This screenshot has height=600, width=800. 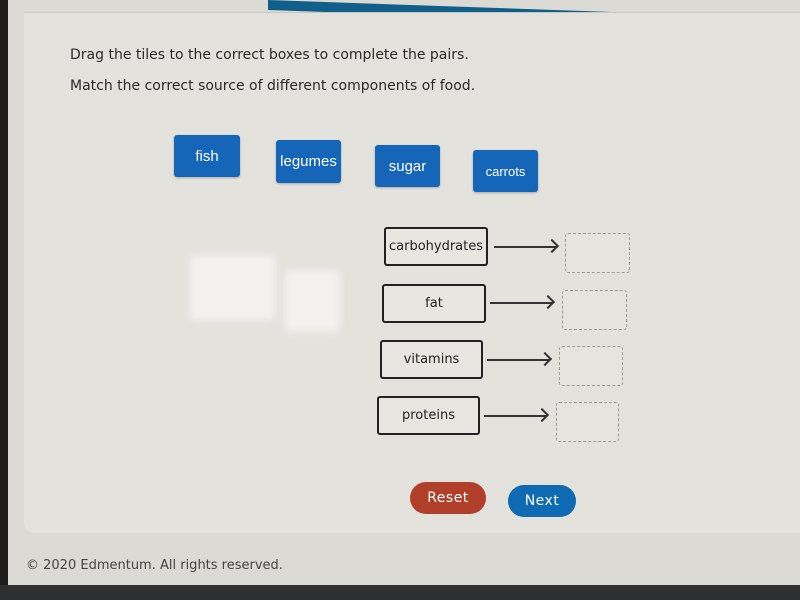 I want to click on pair-label-fat: fat, so click(x=434, y=303).